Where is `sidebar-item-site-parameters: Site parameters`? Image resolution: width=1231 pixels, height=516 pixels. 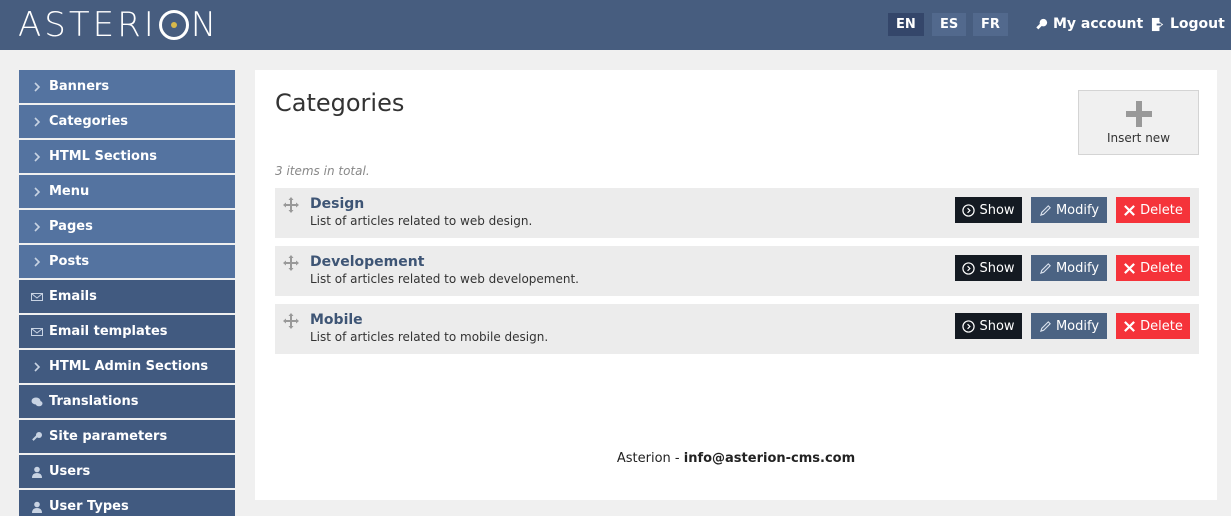
sidebar-item-site-parameters: Site parameters is located at coordinates (127, 436).